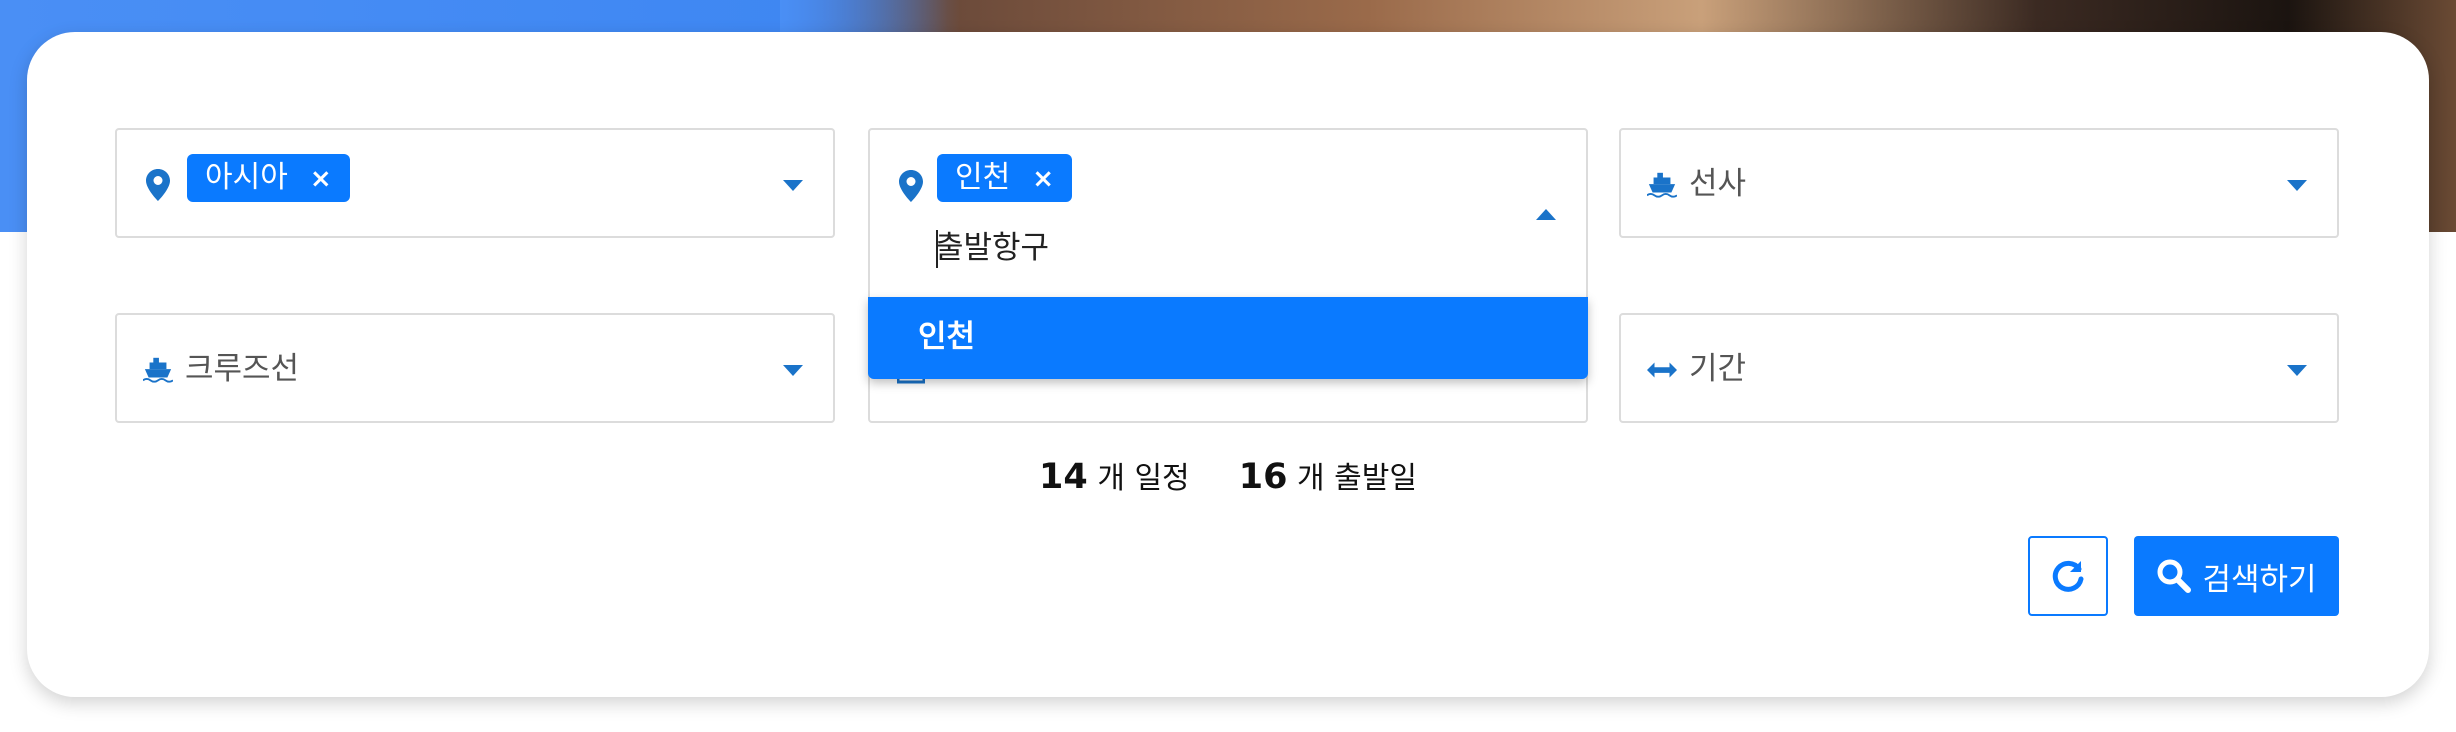 Image resolution: width=2456 pixels, height=732 pixels. I want to click on duration-select: 기간, so click(1979, 368).